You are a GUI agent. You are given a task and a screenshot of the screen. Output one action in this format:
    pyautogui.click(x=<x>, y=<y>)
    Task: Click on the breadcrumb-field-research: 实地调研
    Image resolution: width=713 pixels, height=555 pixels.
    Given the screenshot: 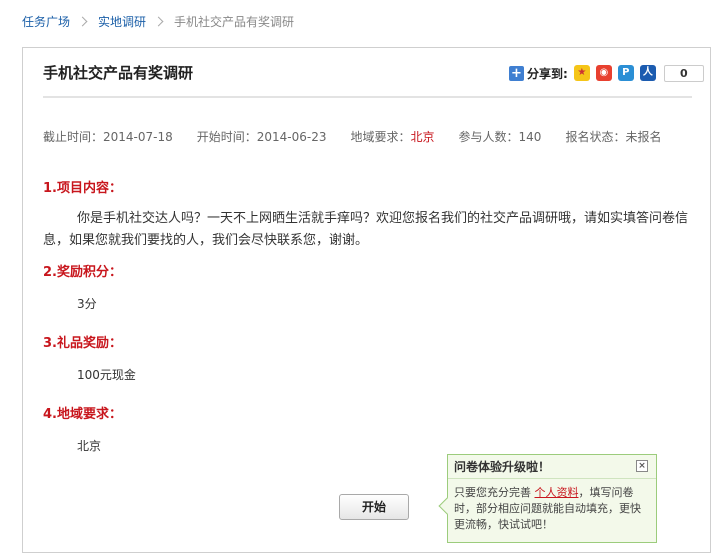 What is the action you would take?
    pyautogui.click(x=122, y=21)
    